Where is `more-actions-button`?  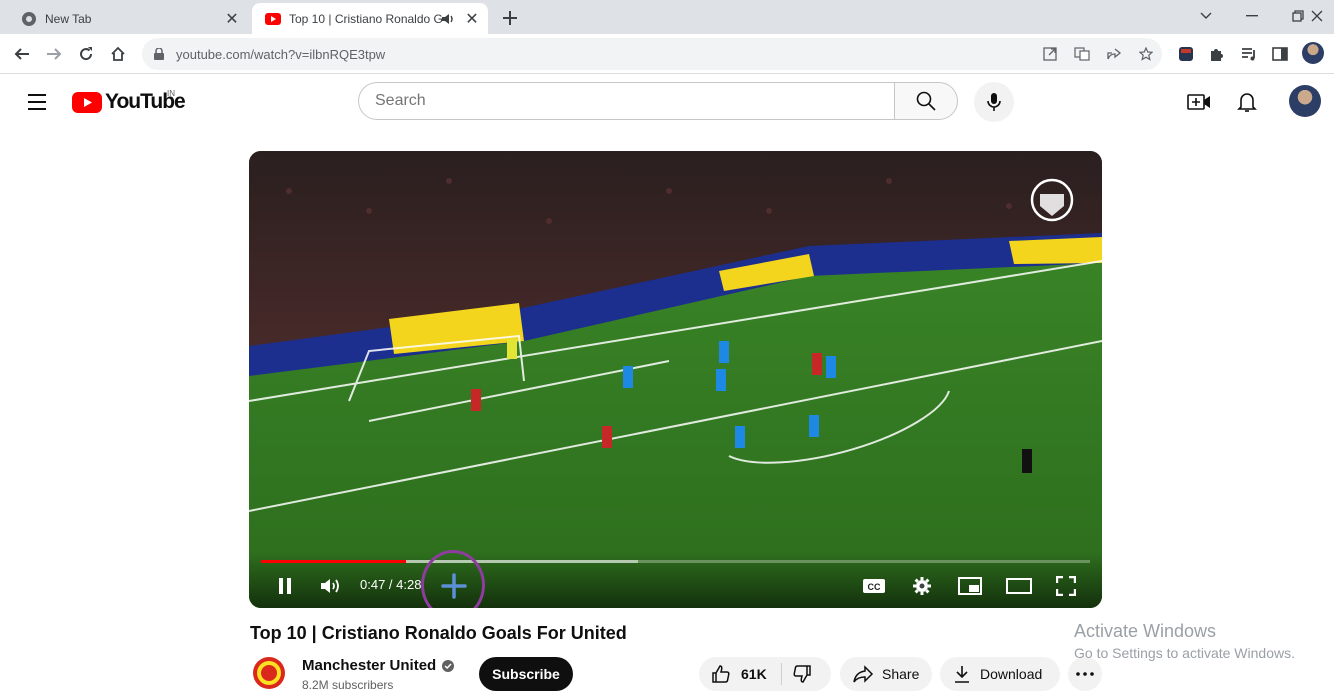
more-actions-button is located at coordinates (1085, 674).